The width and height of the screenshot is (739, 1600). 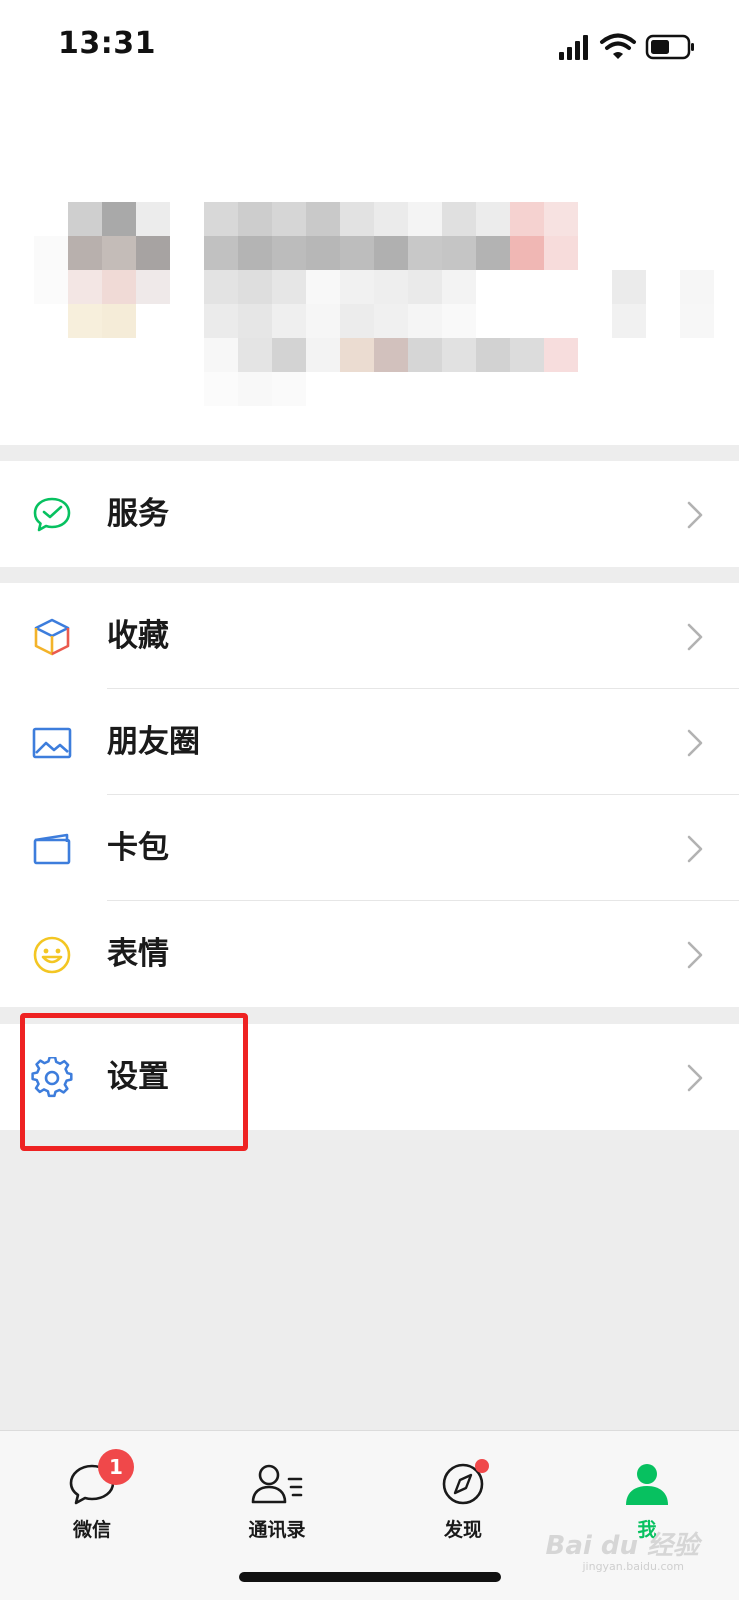 What do you see at coordinates (52, 955) in the screenshot?
I see `smiley-icon` at bounding box center [52, 955].